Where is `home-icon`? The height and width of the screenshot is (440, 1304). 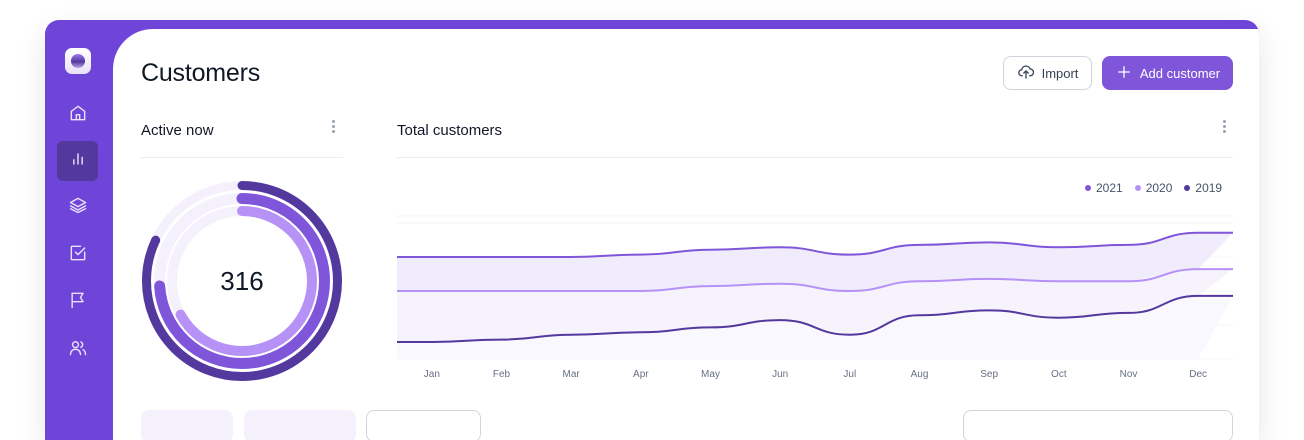 home-icon is located at coordinates (78, 115).